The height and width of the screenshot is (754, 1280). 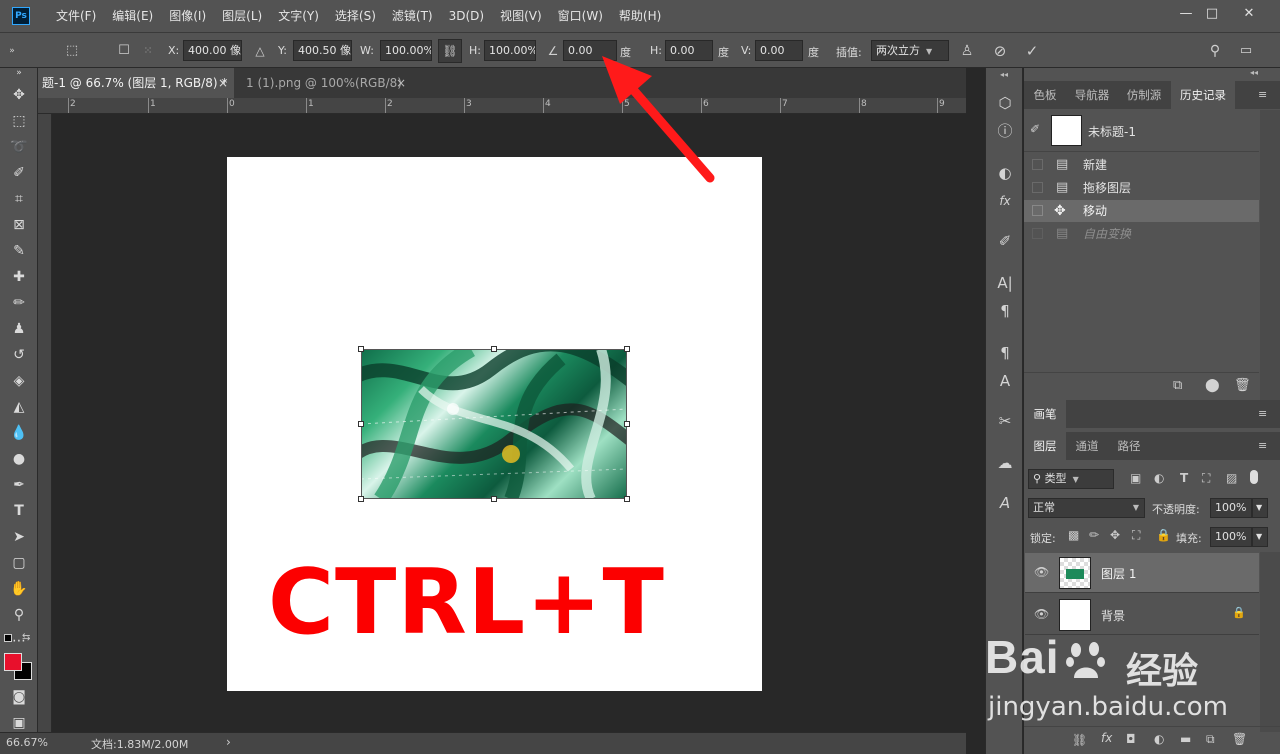 I want to click on libraries-icon: ☁, so click(x=1005, y=463).